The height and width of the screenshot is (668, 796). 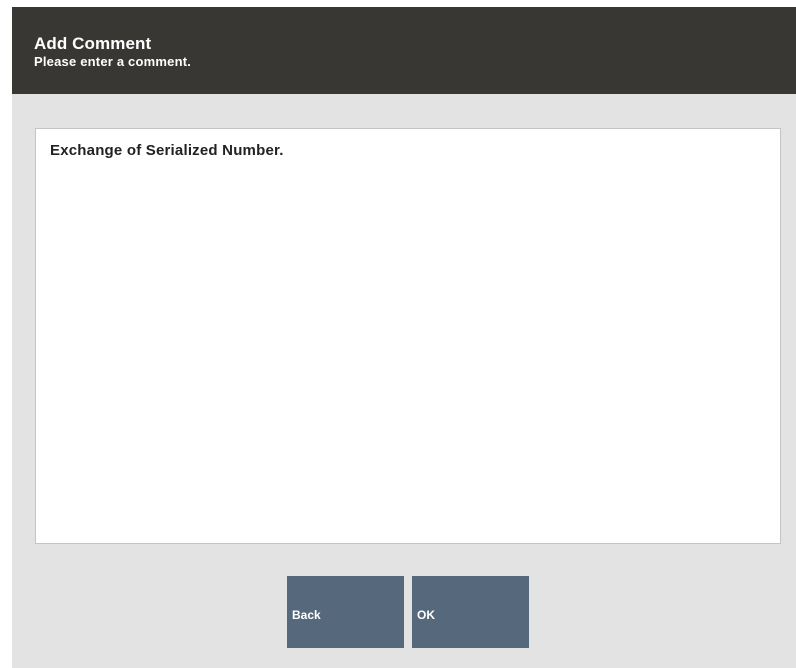 I want to click on dialog-subtitle: Please enter a comment., so click(x=113, y=61).